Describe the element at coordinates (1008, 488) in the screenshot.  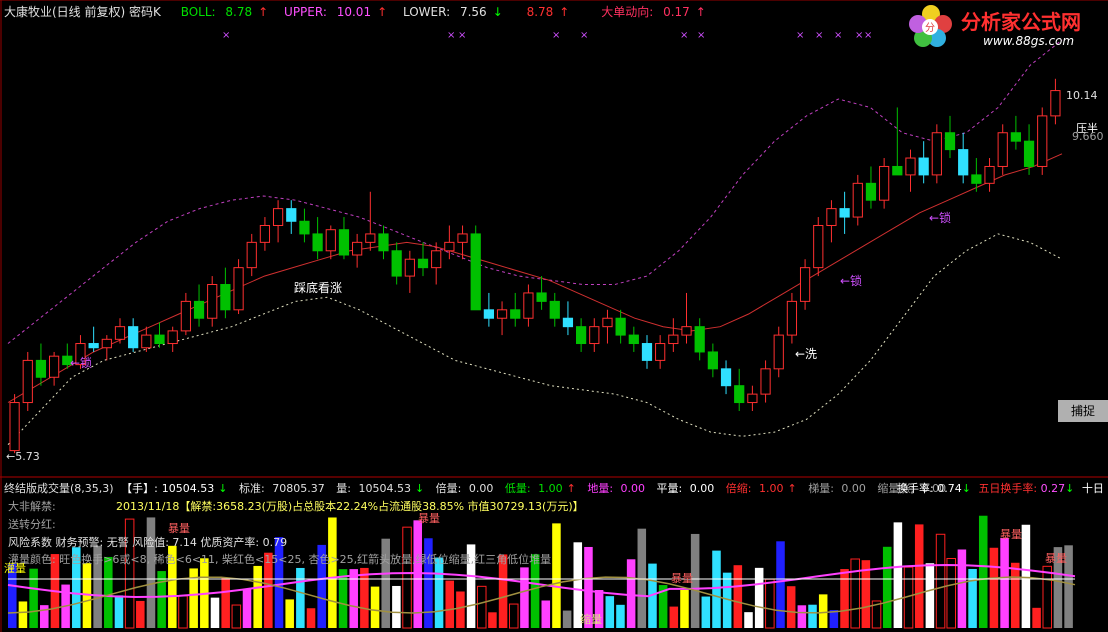
I see `five-label: 五日换手率:` at that location.